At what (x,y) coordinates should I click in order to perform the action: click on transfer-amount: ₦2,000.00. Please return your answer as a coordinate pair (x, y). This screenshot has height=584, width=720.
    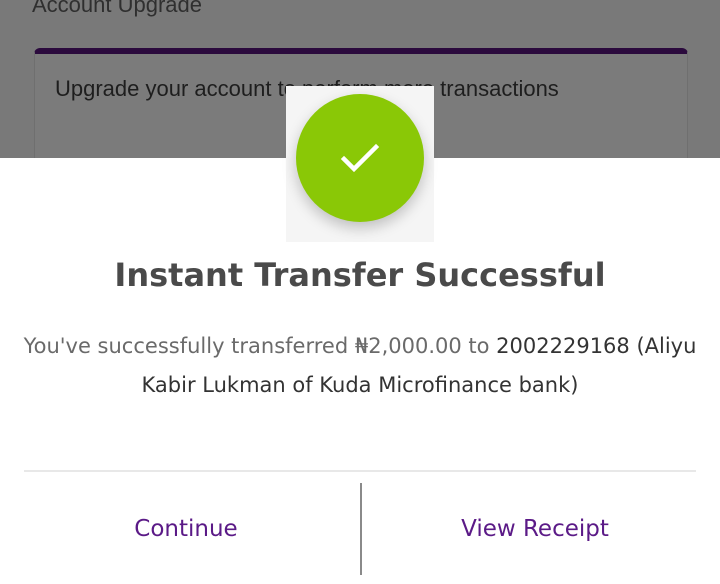
    Looking at the image, I should click on (408, 346).